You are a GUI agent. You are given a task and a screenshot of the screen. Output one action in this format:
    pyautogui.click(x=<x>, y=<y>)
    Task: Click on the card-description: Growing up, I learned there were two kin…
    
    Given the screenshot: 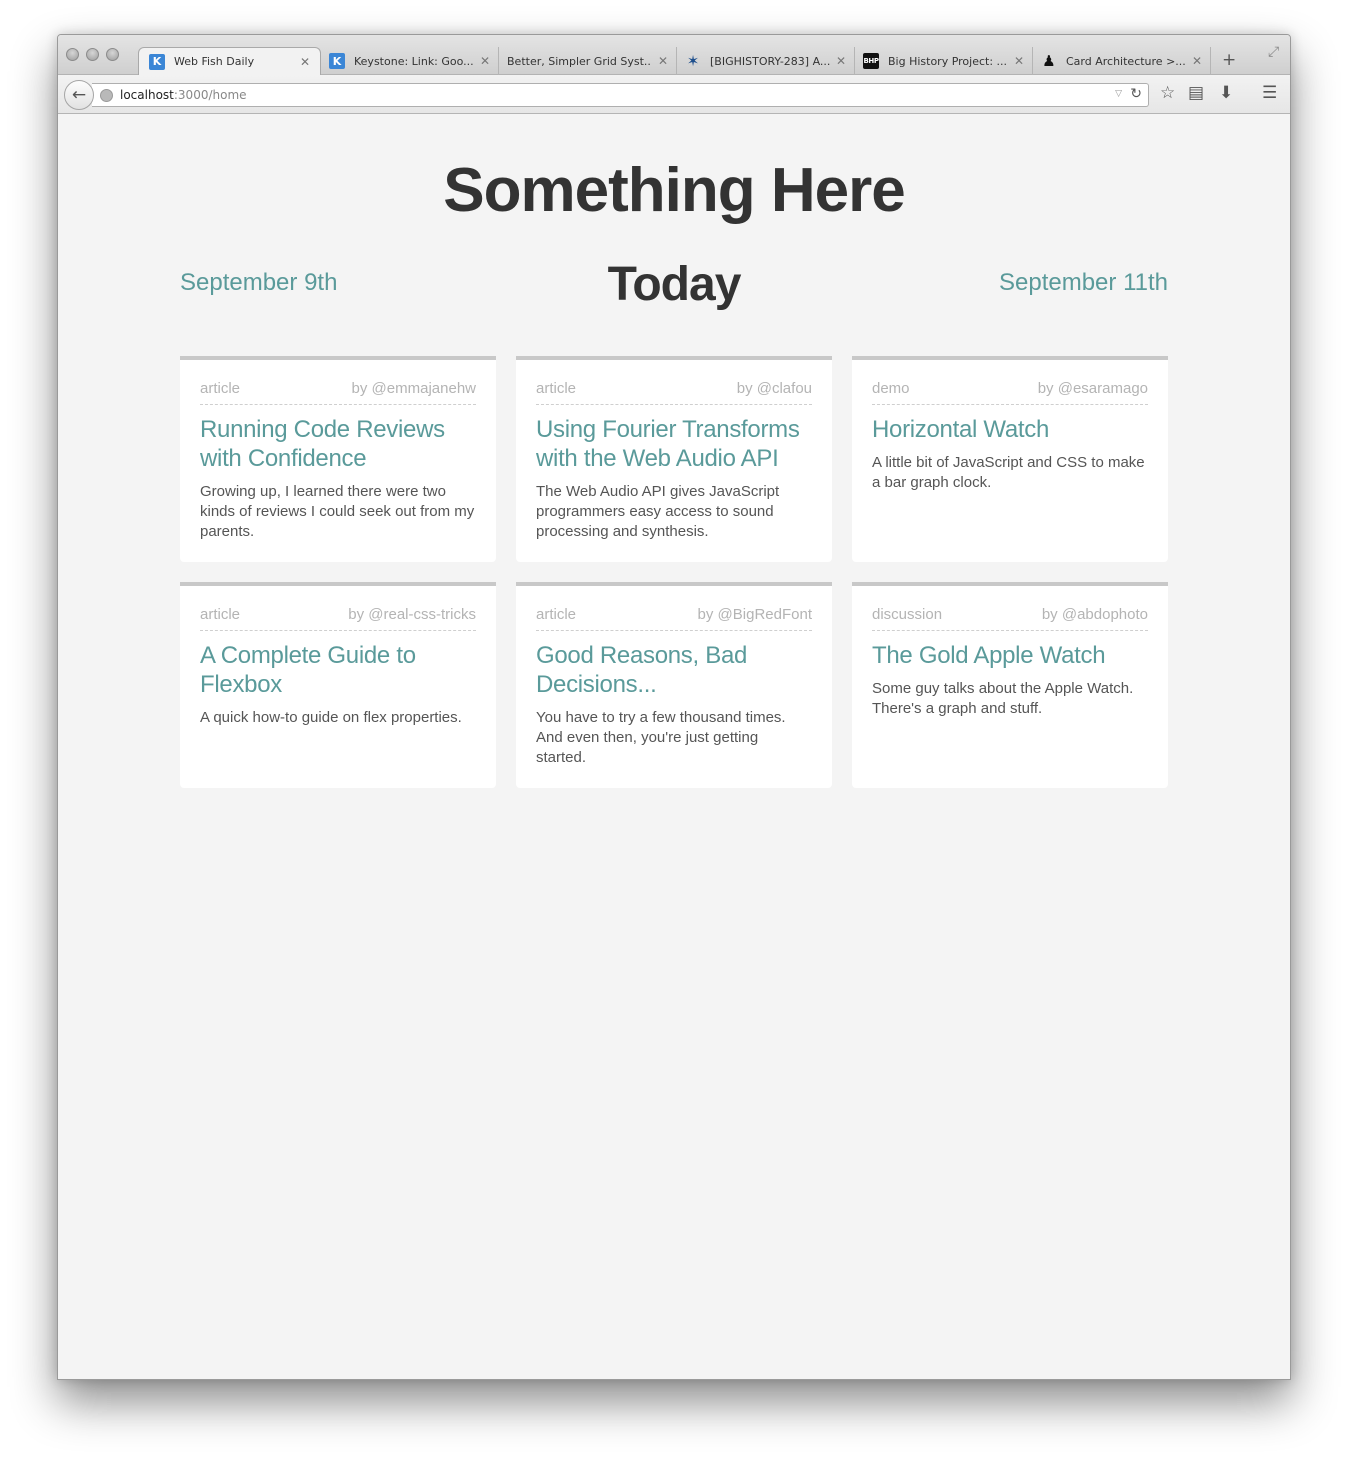 What is the action you would take?
    pyautogui.click(x=337, y=511)
    